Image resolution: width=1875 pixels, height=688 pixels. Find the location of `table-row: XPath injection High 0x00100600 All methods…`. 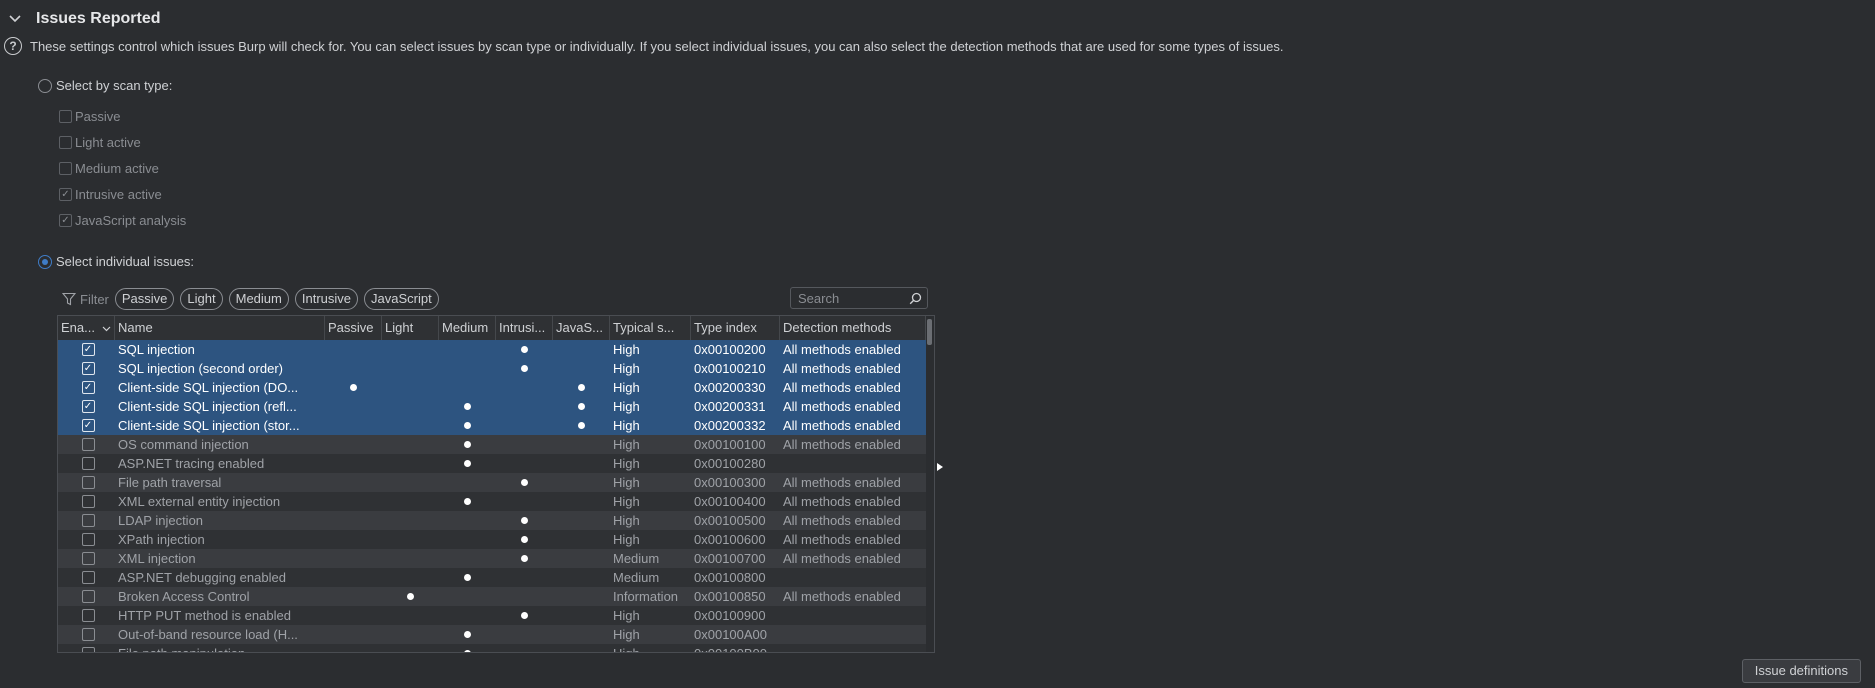

table-row: XPath injection High 0x00100600 All methods… is located at coordinates (492, 539).